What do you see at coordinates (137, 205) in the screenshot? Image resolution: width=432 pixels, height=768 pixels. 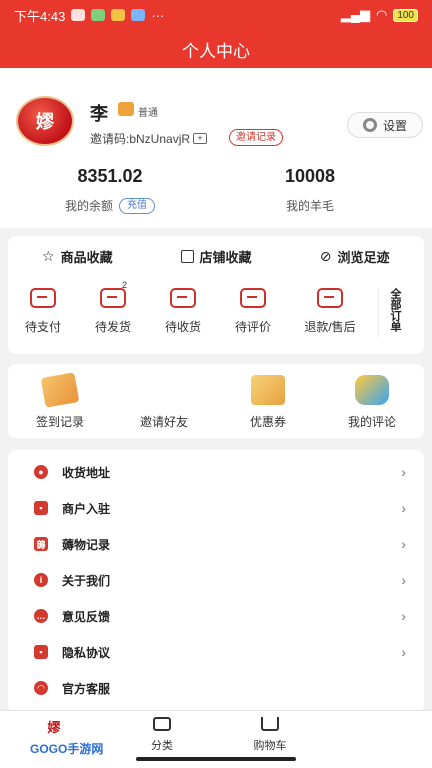 I see `recharge-button: 充值` at bounding box center [137, 205].